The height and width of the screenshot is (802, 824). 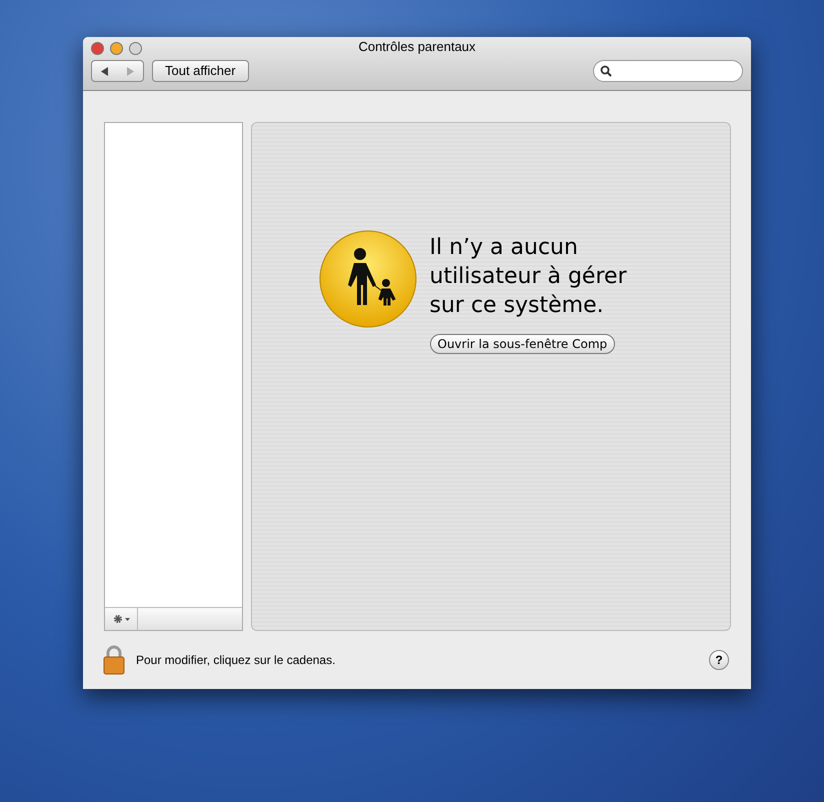 What do you see at coordinates (606, 71) in the screenshot?
I see `search-icon` at bounding box center [606, 71].